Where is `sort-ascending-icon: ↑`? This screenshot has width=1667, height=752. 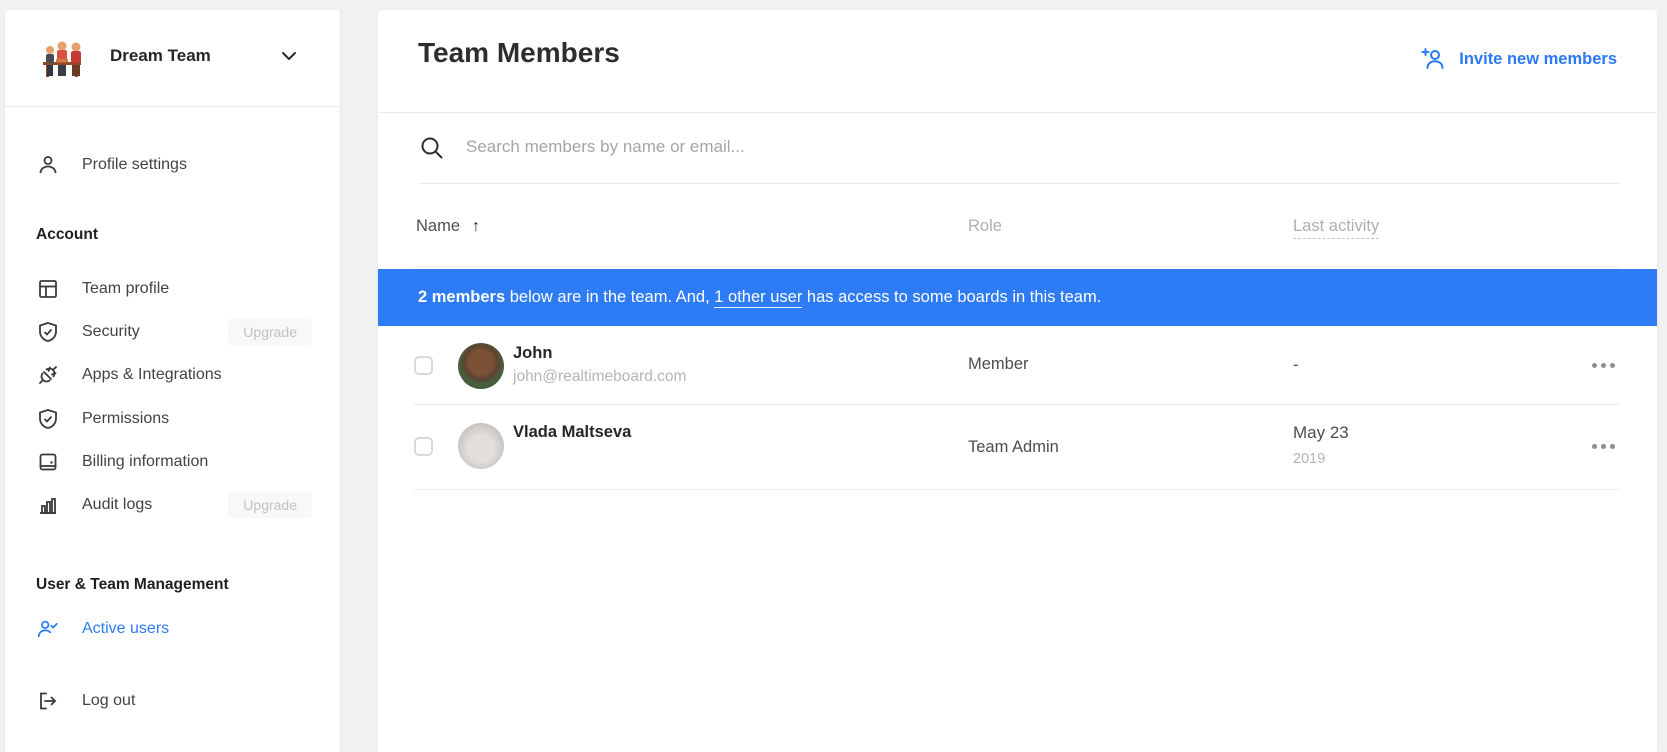
sort-ascending-icon: ↑ is located at coordinates (476, 226).